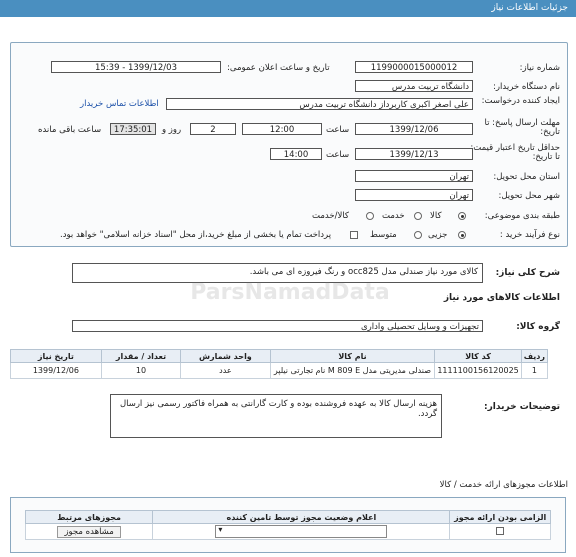 Image resolution: width=576 pixels, height=557 pixels. I want to click on col-unit: واحد شمارش, so click(225, 356).